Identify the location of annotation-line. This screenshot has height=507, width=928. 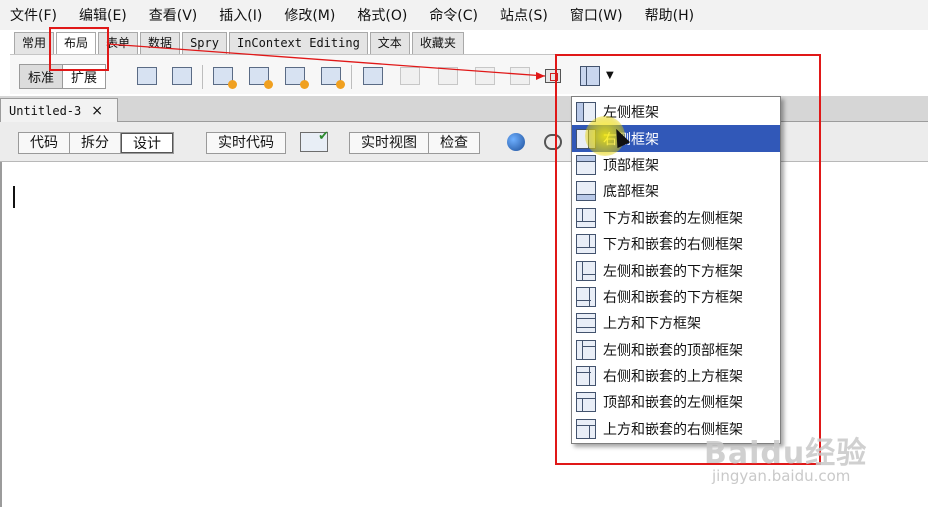
(326, 60).